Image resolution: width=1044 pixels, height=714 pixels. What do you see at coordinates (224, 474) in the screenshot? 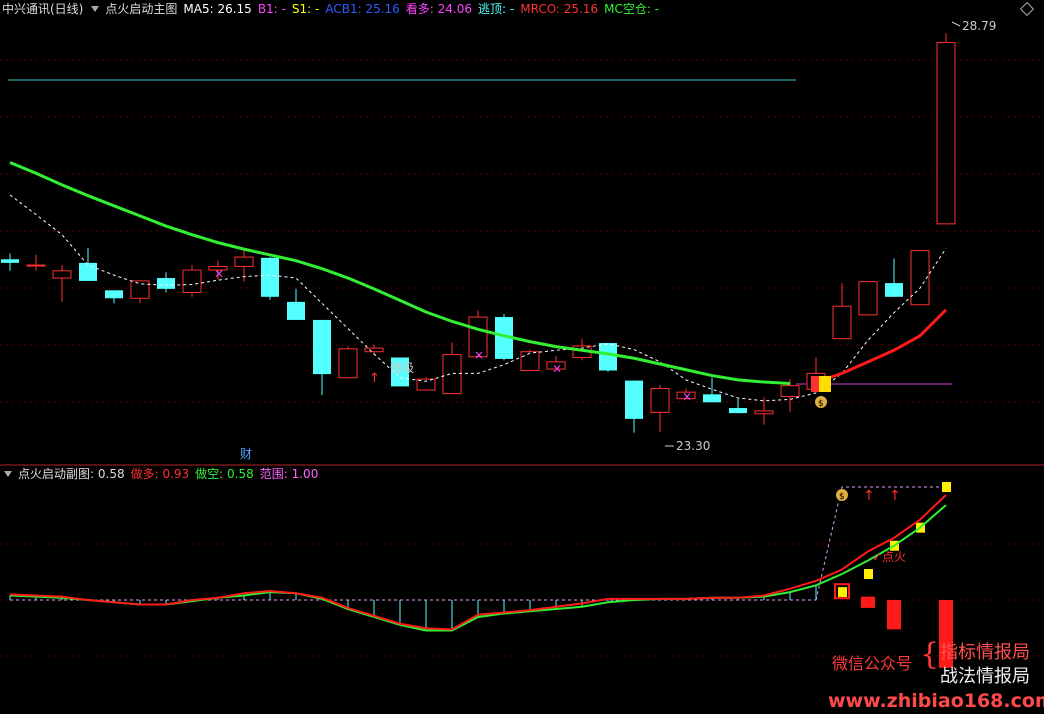
I see `sub-indicator-item: 做空: 0.58` at bounding box center [224, 474].